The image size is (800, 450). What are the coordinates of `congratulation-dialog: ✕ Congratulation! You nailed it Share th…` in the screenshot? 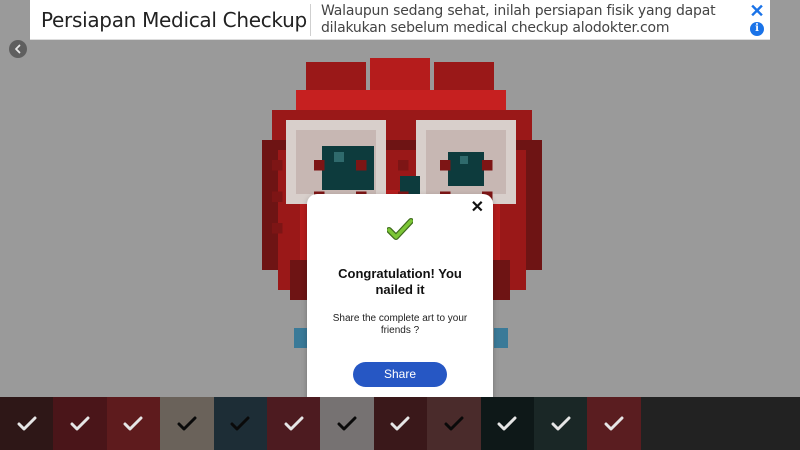 It's located at (400, 302).